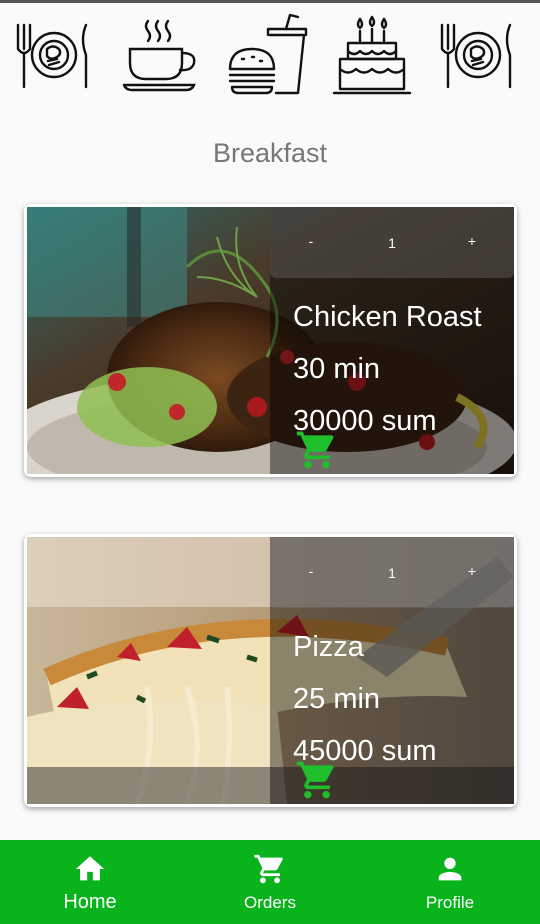 This screenshot has height=924, width=540. I want to click on cook-time: 30 min, so click(337, 369).